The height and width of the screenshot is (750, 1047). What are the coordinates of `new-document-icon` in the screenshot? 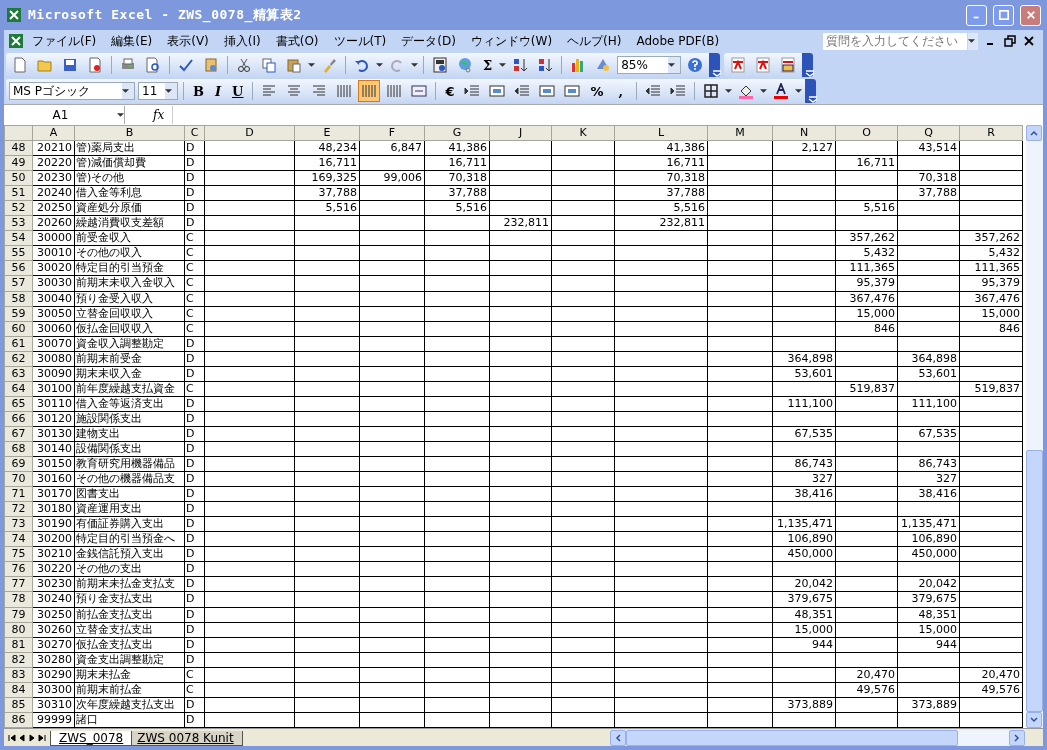 It's located at (20, 65).